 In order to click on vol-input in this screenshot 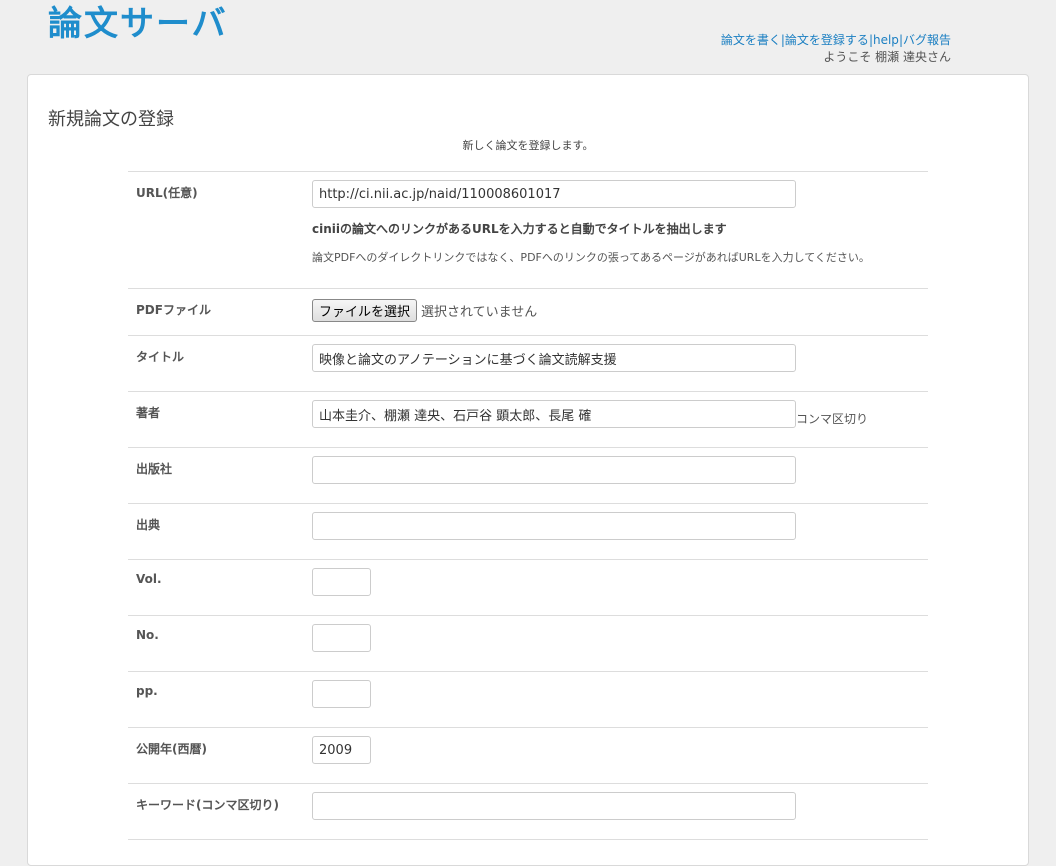, I will do `click(341, 582)`.